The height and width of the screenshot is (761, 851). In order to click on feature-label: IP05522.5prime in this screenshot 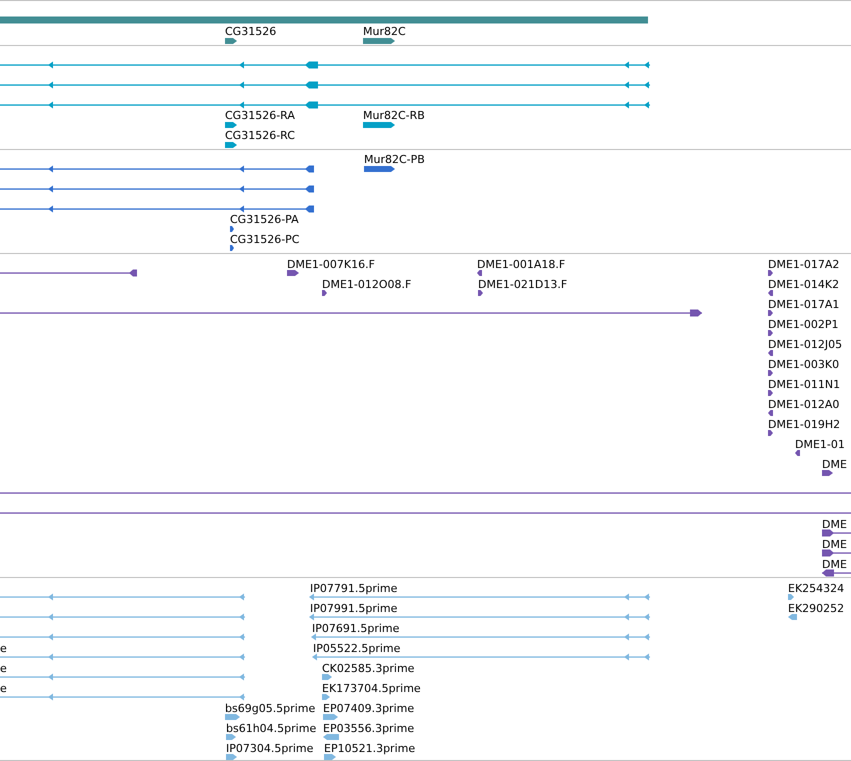, I will do `click(356, 648)`.